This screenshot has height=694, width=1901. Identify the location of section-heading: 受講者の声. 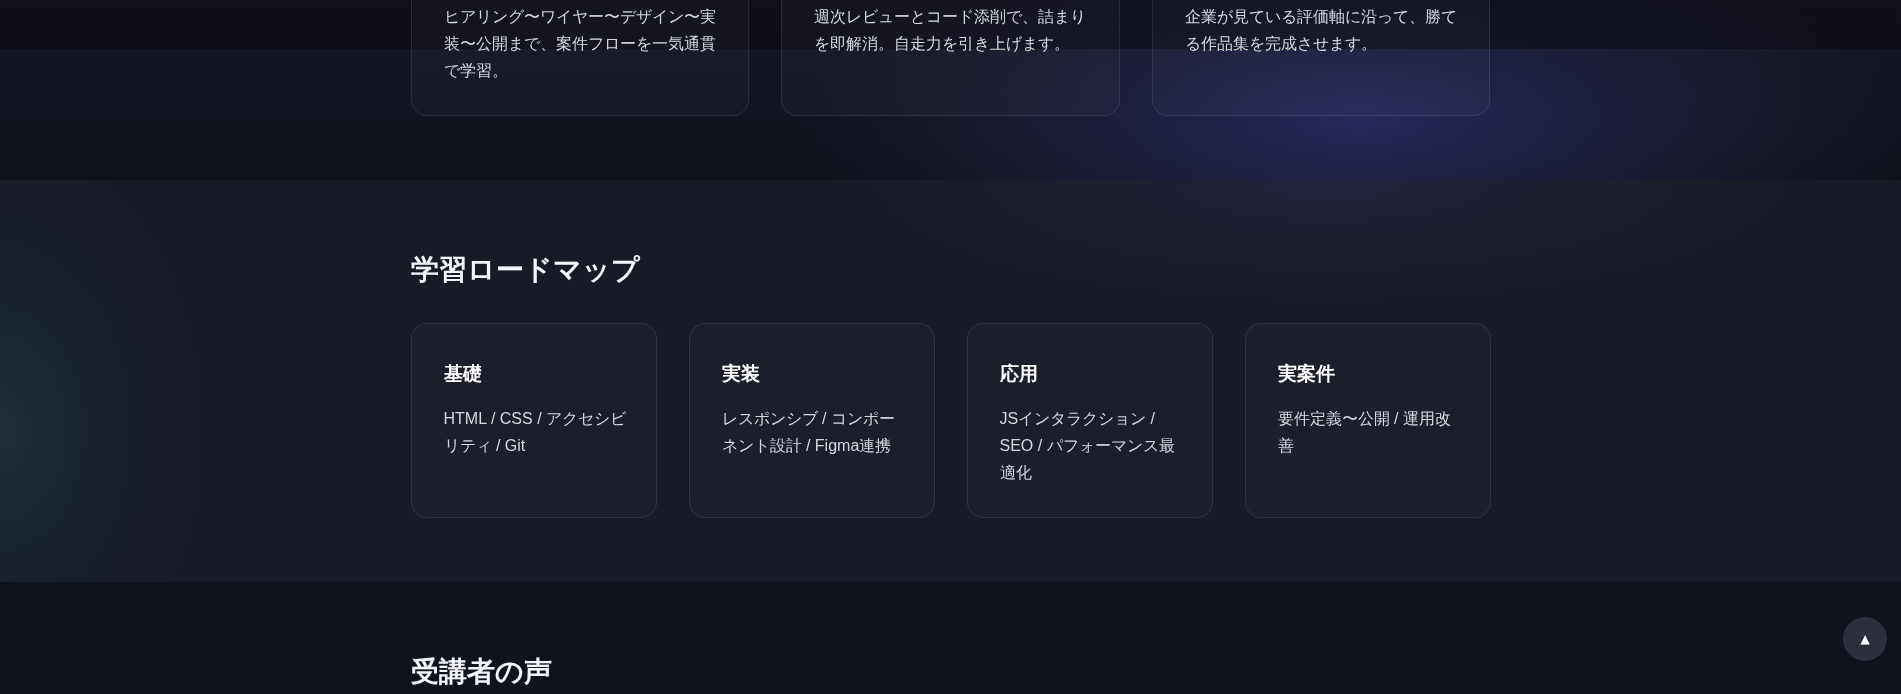
(481, 672).